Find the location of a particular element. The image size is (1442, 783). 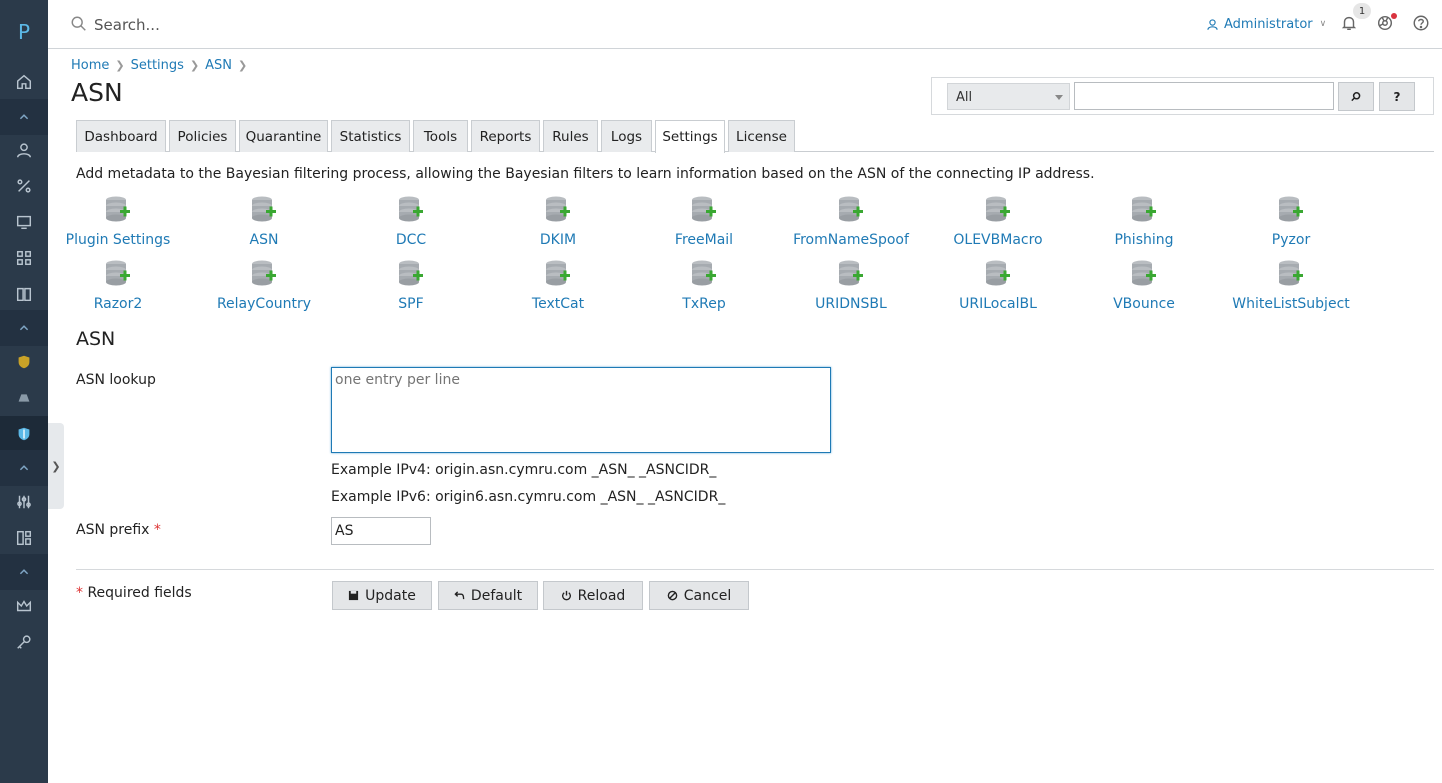

save-icon is located at coordinates (354, 595).